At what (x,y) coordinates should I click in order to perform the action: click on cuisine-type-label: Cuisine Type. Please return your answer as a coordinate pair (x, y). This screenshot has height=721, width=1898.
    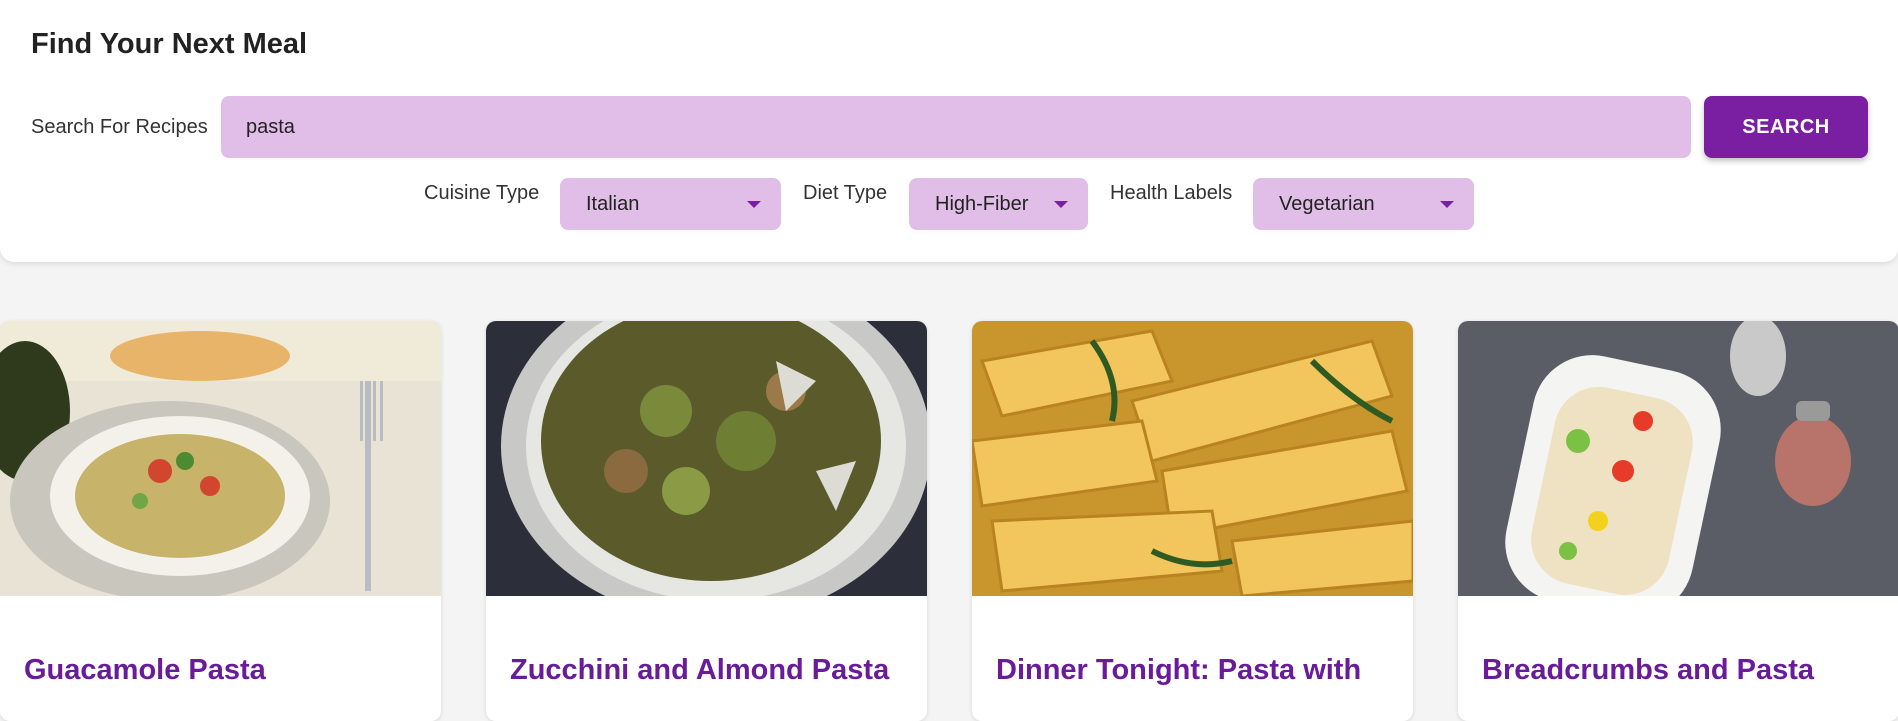
    Looking at the image, I should click on (482, 193).